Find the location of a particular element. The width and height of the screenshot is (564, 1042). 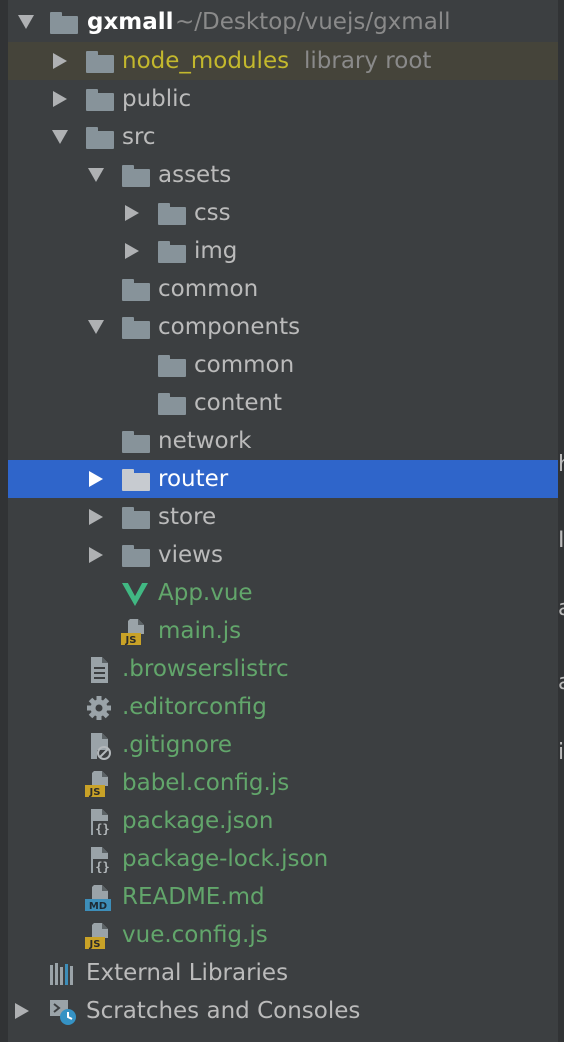

tree-row-components-content: content is located at coordinates (283, 403).